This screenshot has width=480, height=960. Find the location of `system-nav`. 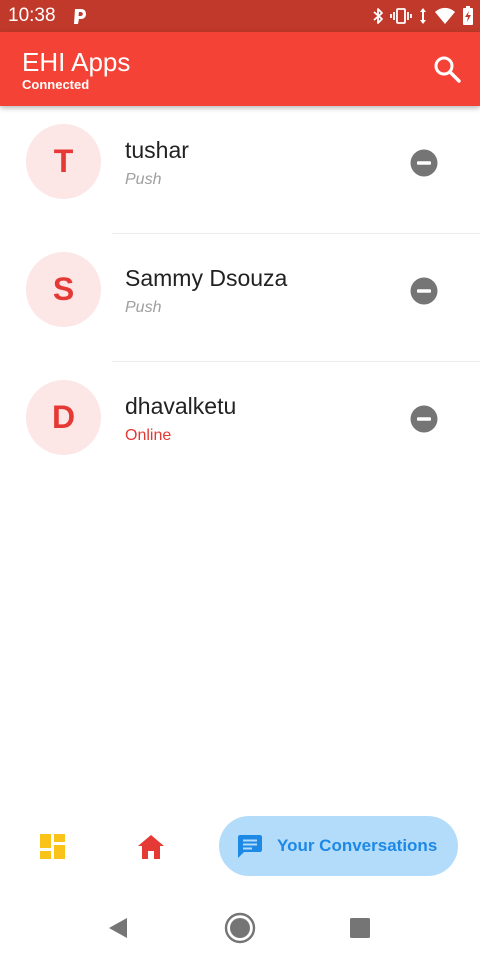

system-nav is located at coordinates (240, 928).